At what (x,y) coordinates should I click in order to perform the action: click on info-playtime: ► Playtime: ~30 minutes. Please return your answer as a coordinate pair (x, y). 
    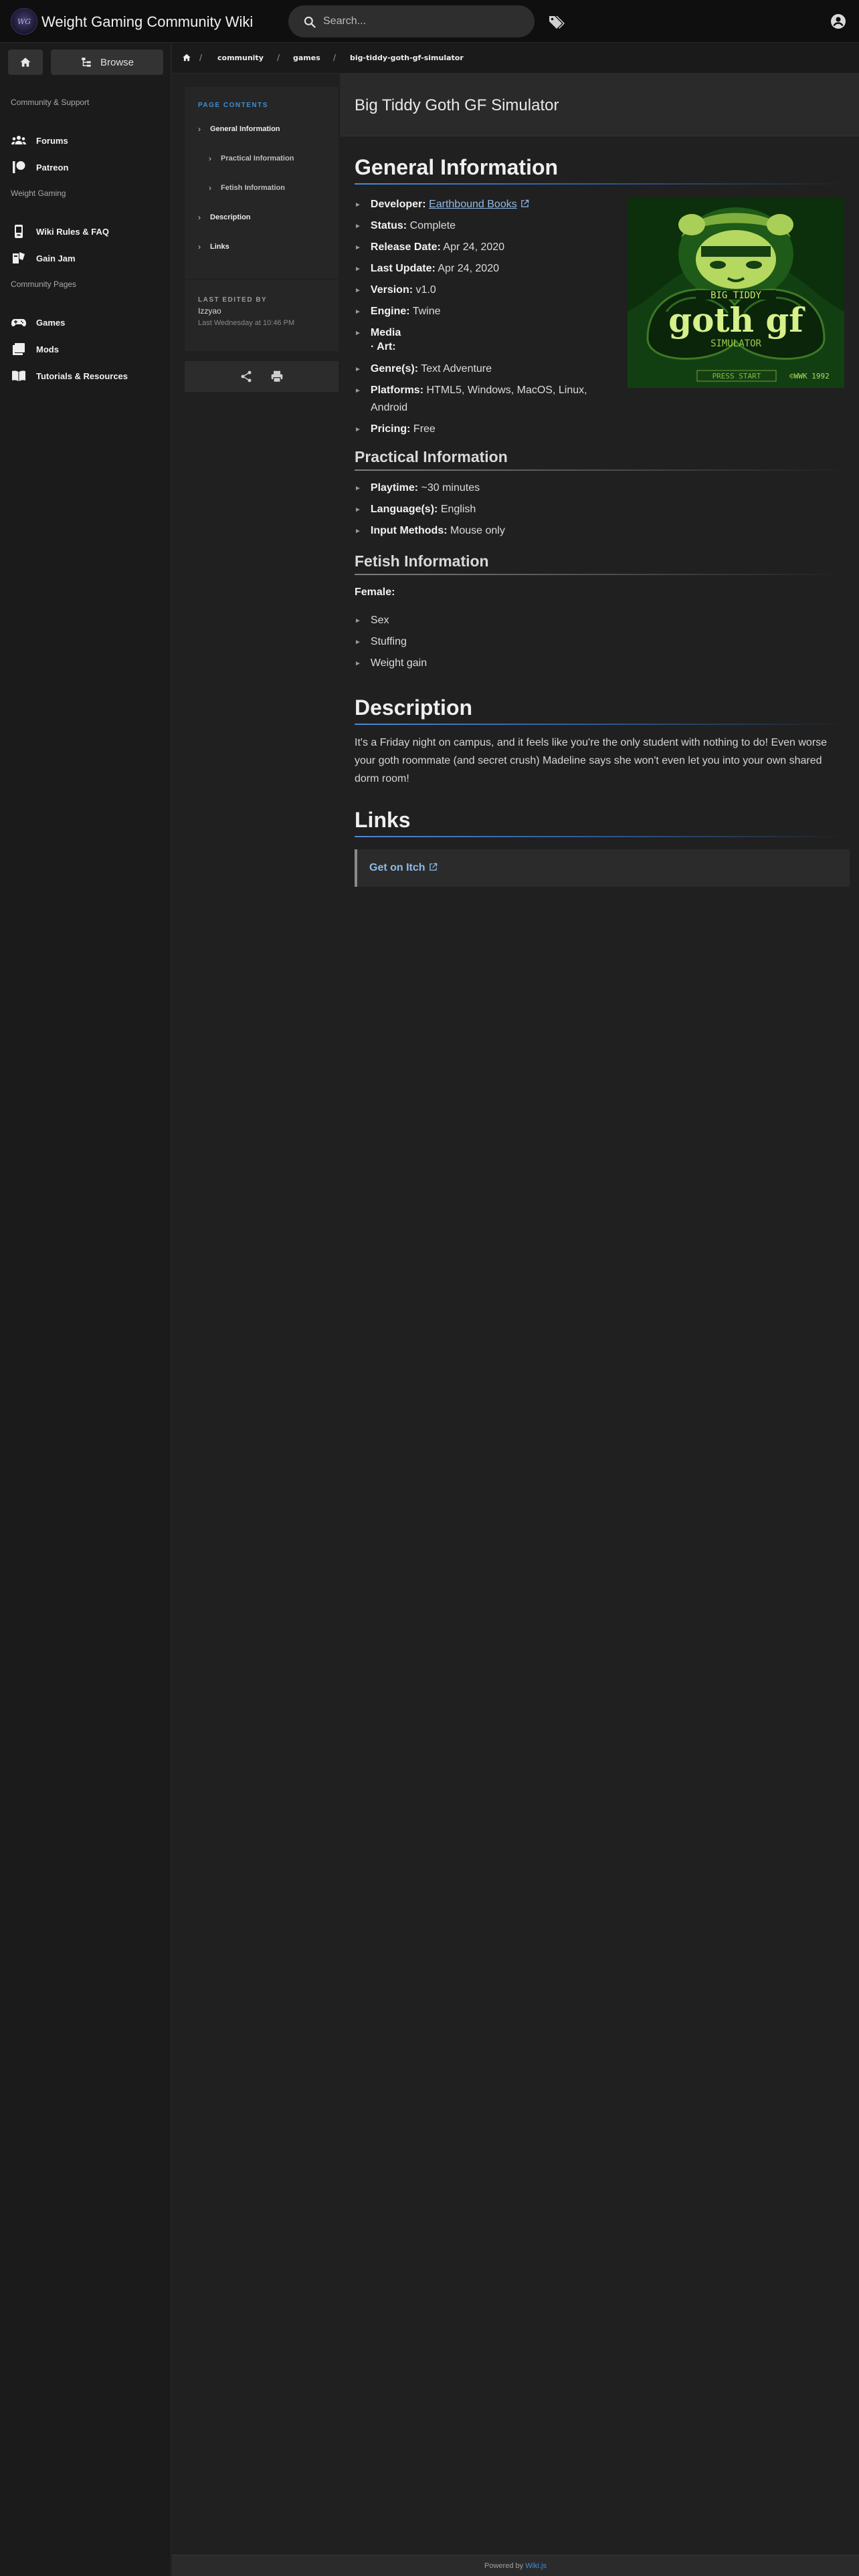
    Looking at the image, I should click on (417, 488).